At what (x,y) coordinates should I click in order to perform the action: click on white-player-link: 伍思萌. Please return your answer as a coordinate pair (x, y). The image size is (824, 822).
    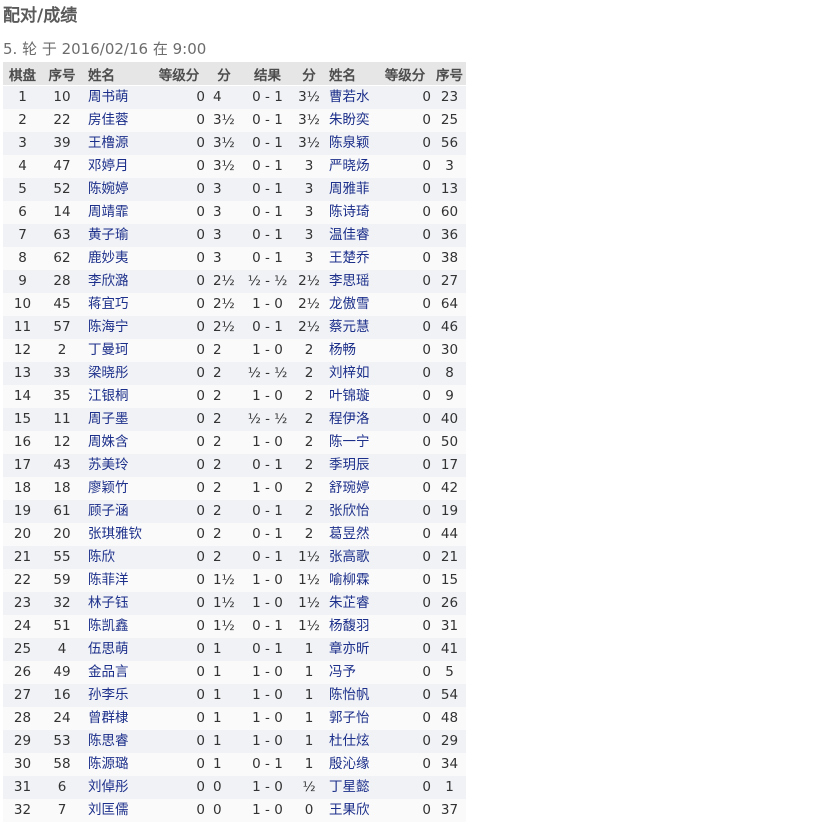
    Looking at the image, I should click on (108, 649).